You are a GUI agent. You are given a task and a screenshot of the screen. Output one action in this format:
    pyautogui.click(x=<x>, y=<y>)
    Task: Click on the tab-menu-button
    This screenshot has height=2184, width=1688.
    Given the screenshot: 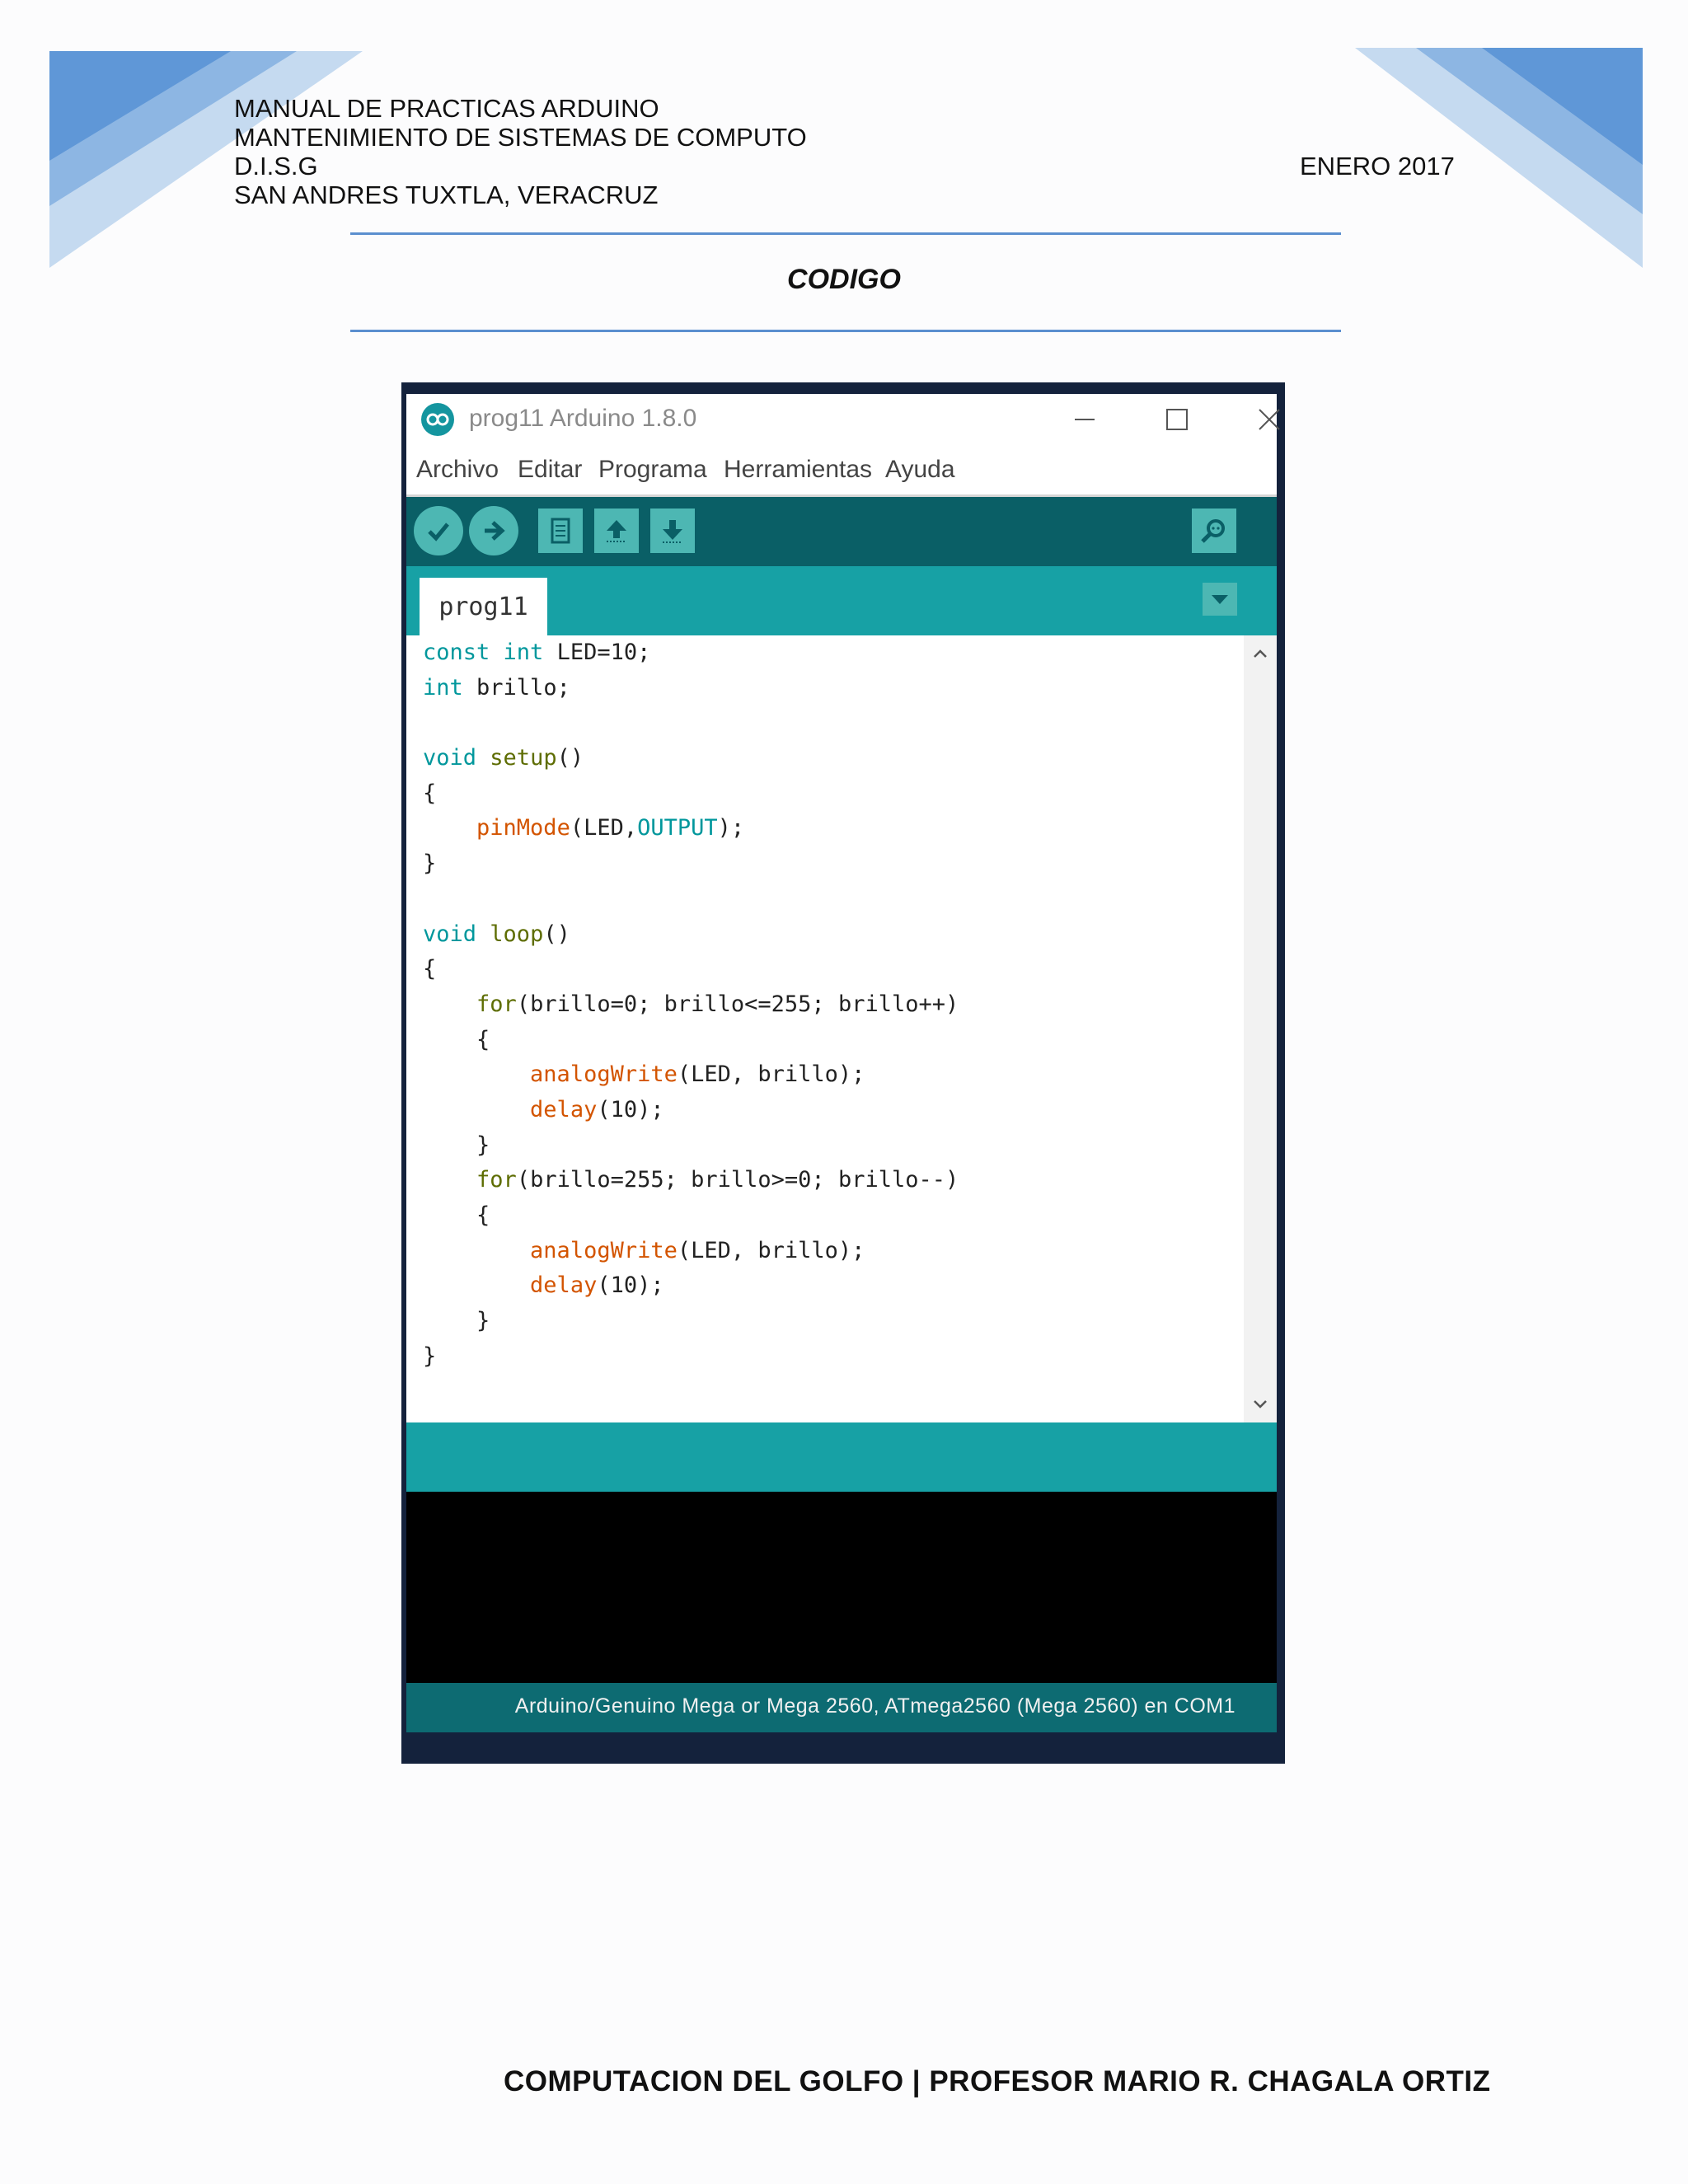 What is the action you would take?
    pyautogui.click(x=1220, y=599)
    